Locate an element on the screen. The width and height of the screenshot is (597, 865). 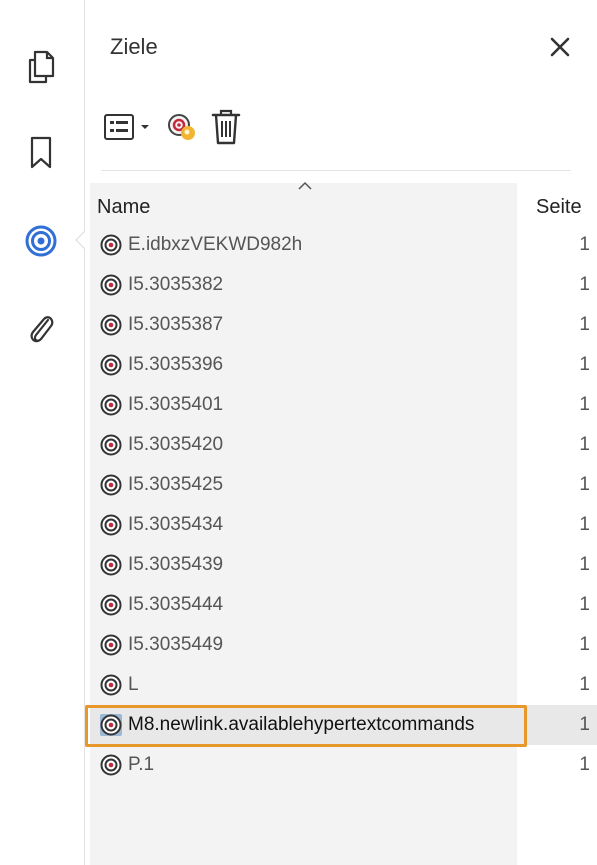
pages-icon is located at coordinates (41, 67).